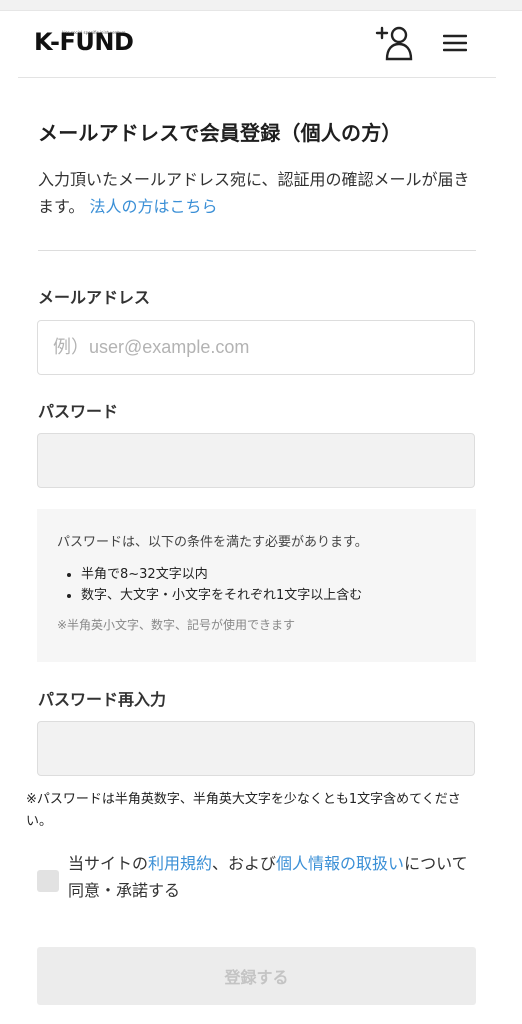  What do you see at coordinates (212, 542) in the screenshot?
I see `password-rules-intro: パスワードは、以下の条件を満たす必要があります。` at bounding box center [212, 542].